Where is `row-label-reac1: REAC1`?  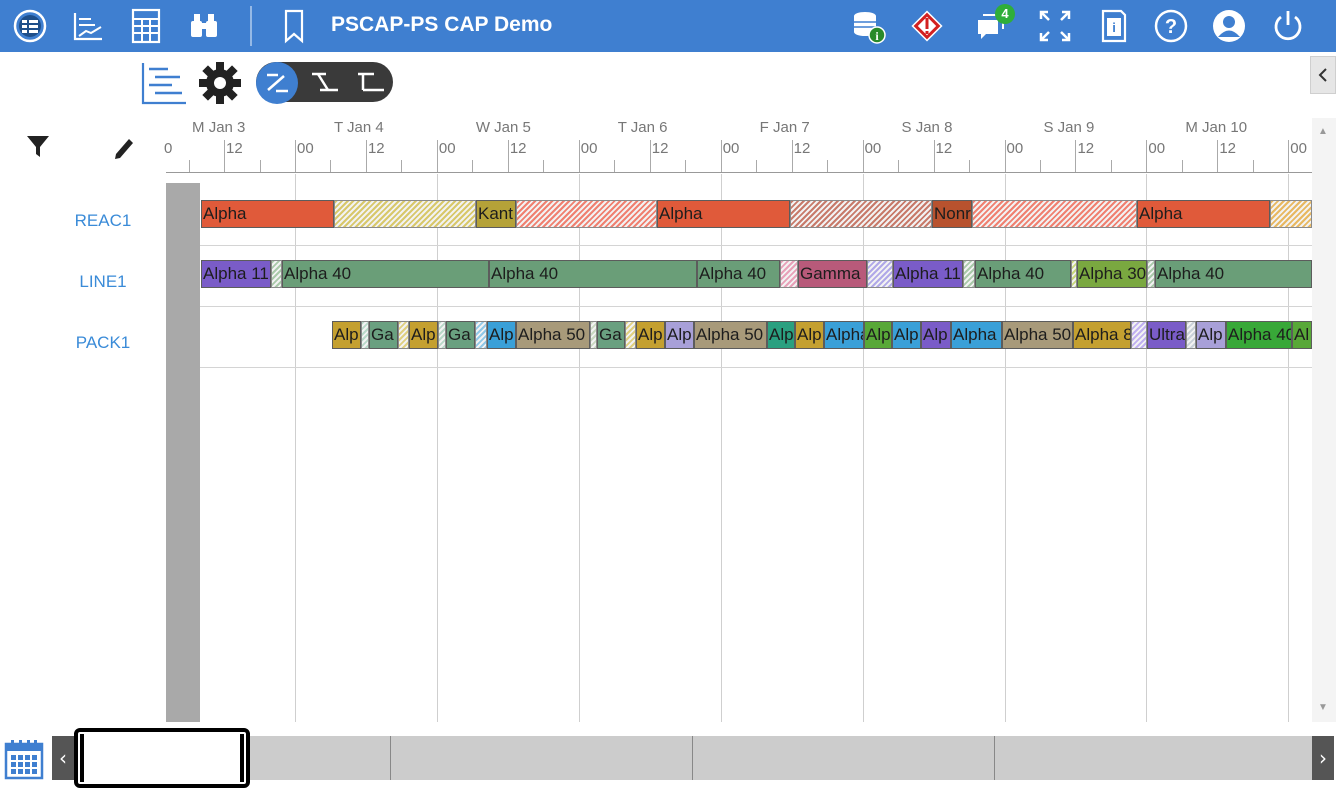 row-label-reac1: REAC1 is located at coordinates (103, 221).